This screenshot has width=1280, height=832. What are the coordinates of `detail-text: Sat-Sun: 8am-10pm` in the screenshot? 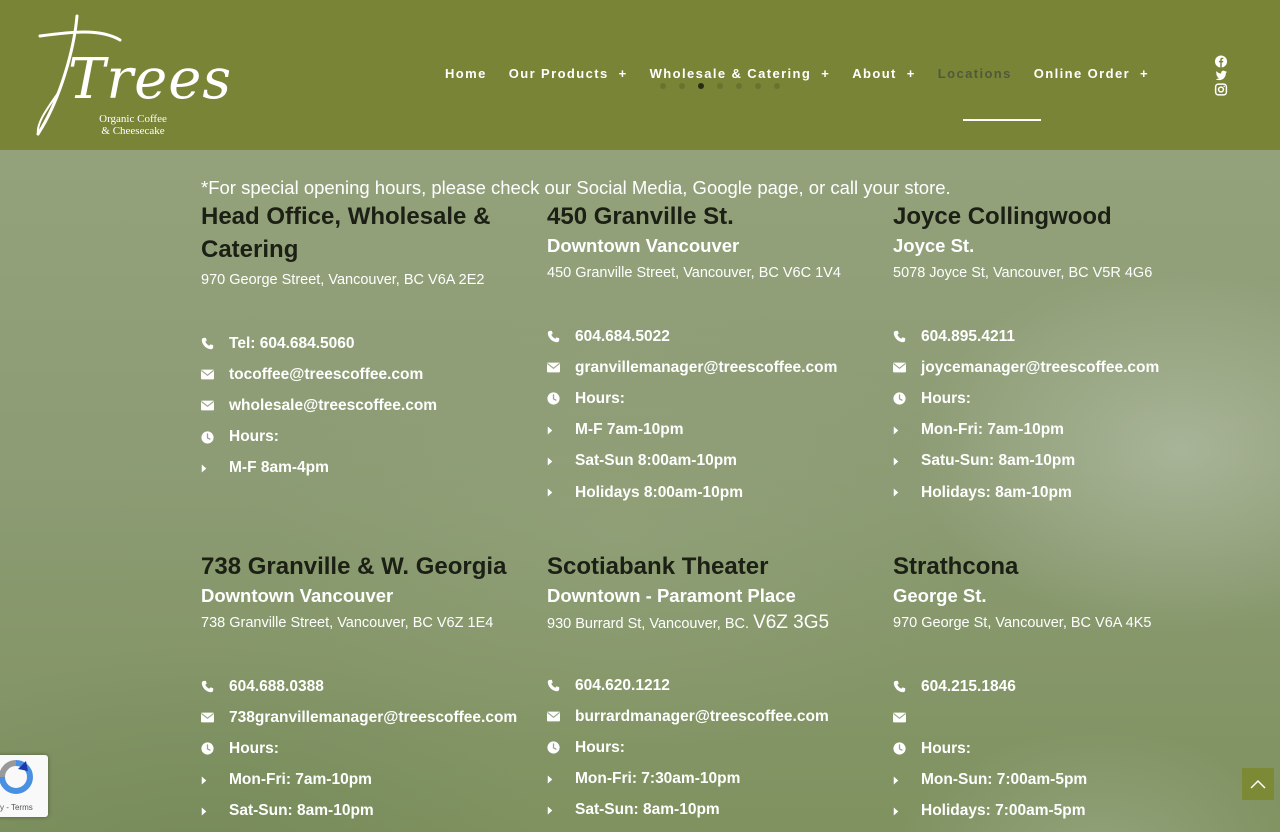 It's located at (647, 810).